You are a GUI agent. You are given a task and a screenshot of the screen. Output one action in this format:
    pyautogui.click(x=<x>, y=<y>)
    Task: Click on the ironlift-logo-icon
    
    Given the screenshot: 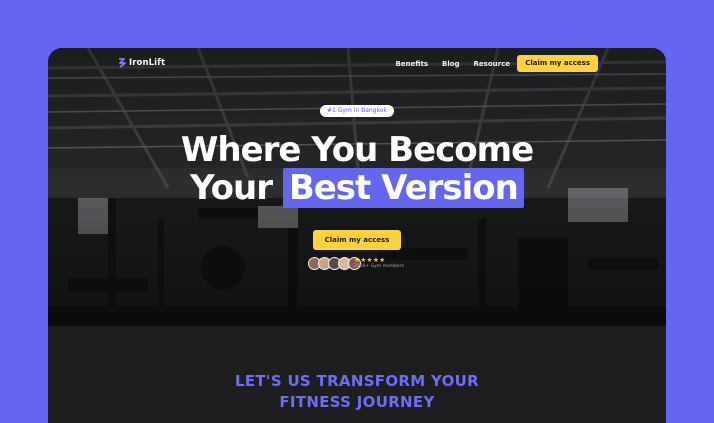 What is the action you would take?
    pyautogui.click(x=122, y=63)
    